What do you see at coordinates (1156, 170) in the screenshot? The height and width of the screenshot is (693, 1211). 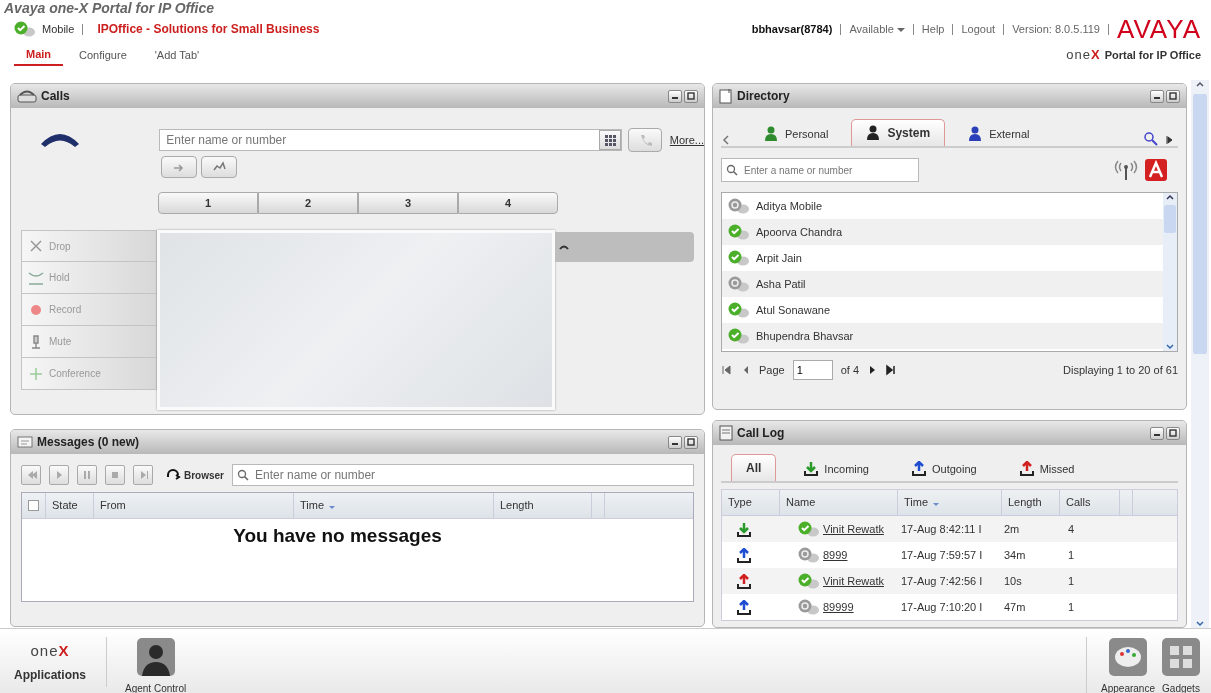 I see `warning-letter-icon` at bounding box center [1156, 170].